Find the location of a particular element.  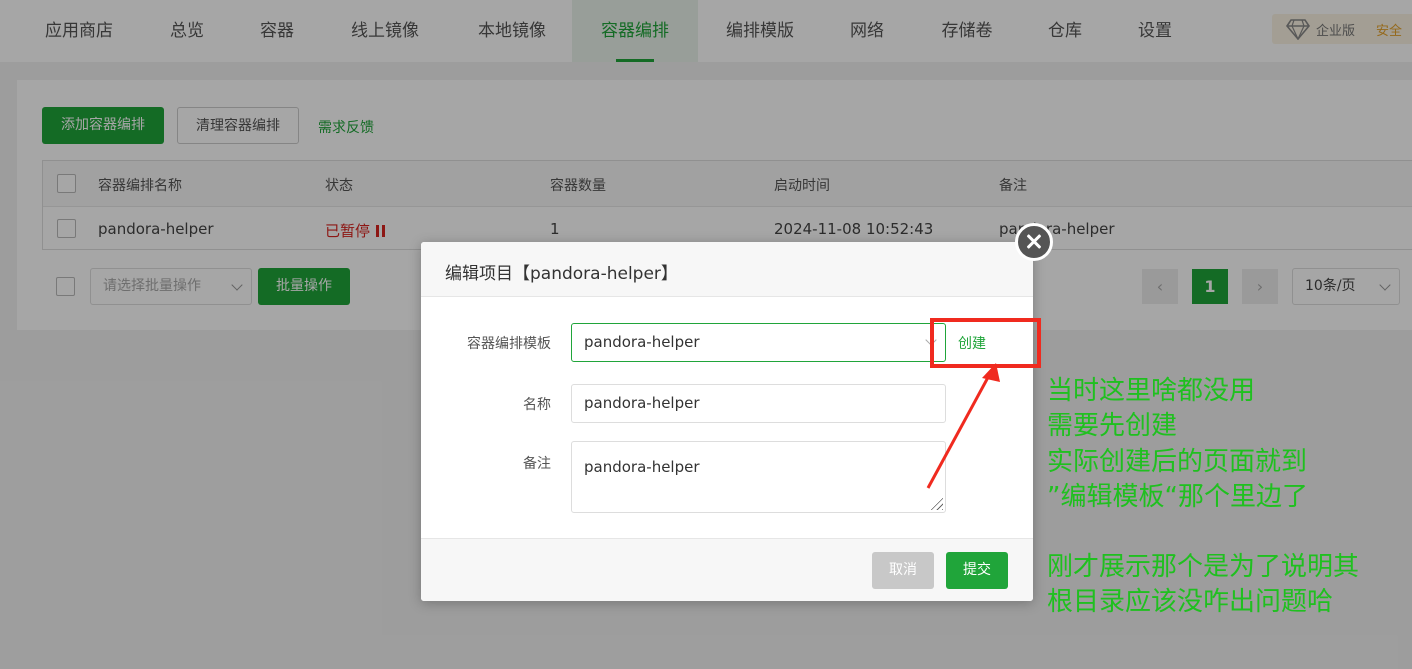

annotation-line-3: 实际创建后的页面就到 is located at coordinates (1177, 462).